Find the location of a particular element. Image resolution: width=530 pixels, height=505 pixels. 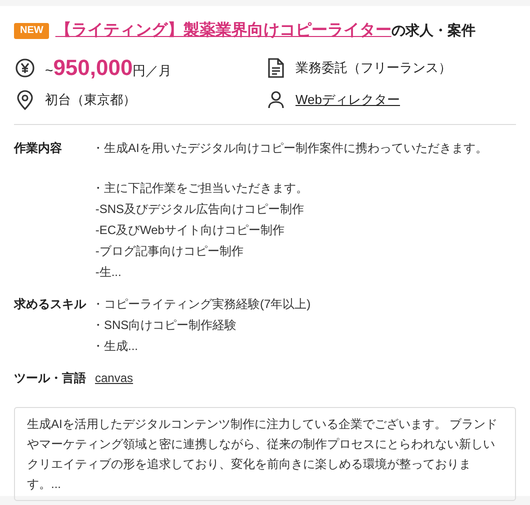

new-badge: NEW is located at coordinates (32, 30).